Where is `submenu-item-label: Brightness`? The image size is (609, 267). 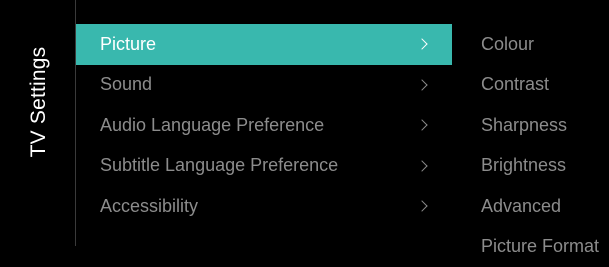
submenu-item-label: Brightness is located at coordinates (523, 165).